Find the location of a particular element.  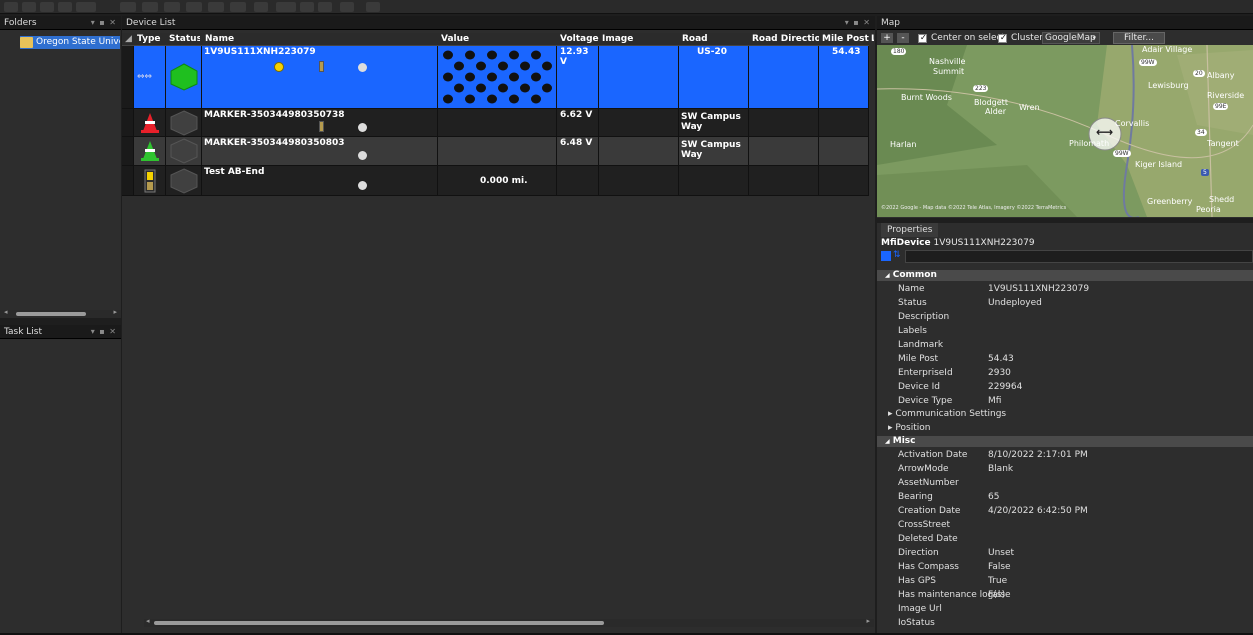

column-header-voltage: Voltage is located at coordinates (578, 39).